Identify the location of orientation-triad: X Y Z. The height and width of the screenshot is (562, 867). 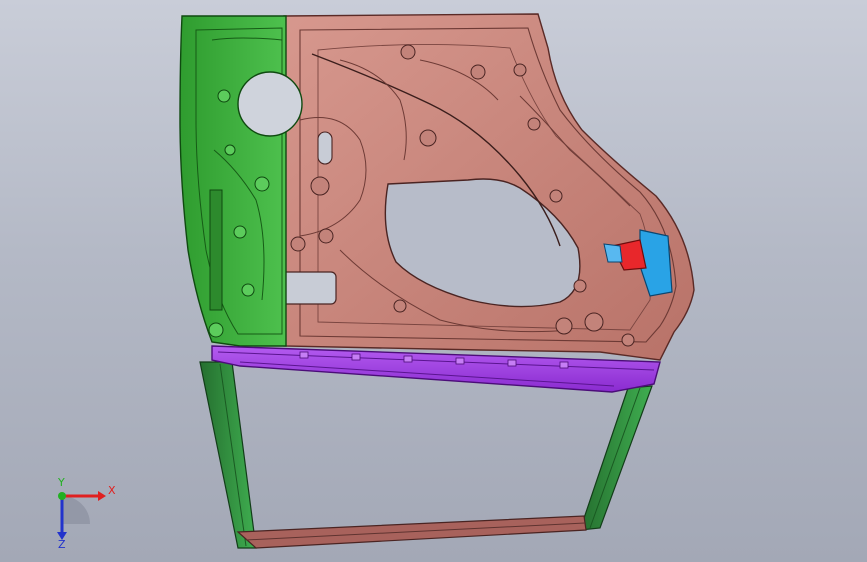
(86, 513).